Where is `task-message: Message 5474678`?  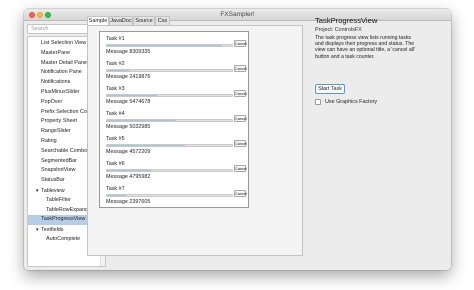 task-message: Message 5474678 is located at coordinates (128, 102).